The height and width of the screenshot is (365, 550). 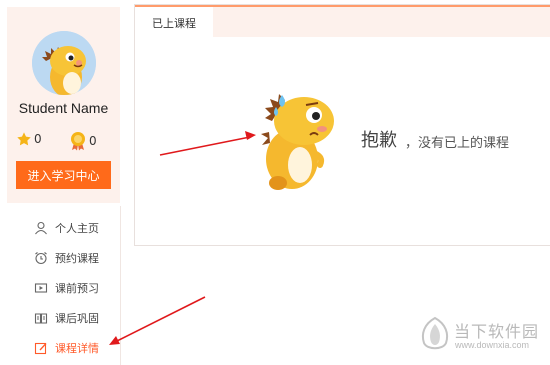 What do you see at coordinates (435, 333) in the screenshot?
I see `downxia-logo-icon` at bounding box center [435, 333].